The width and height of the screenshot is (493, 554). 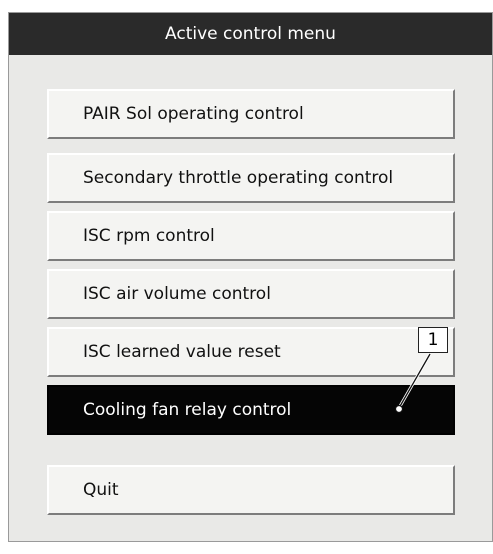 What do you see at coordinates (251, 236) in the screenshot?
I see `isc-rpm-control-button: ISC rpm control` at bounding box center [251, 236].